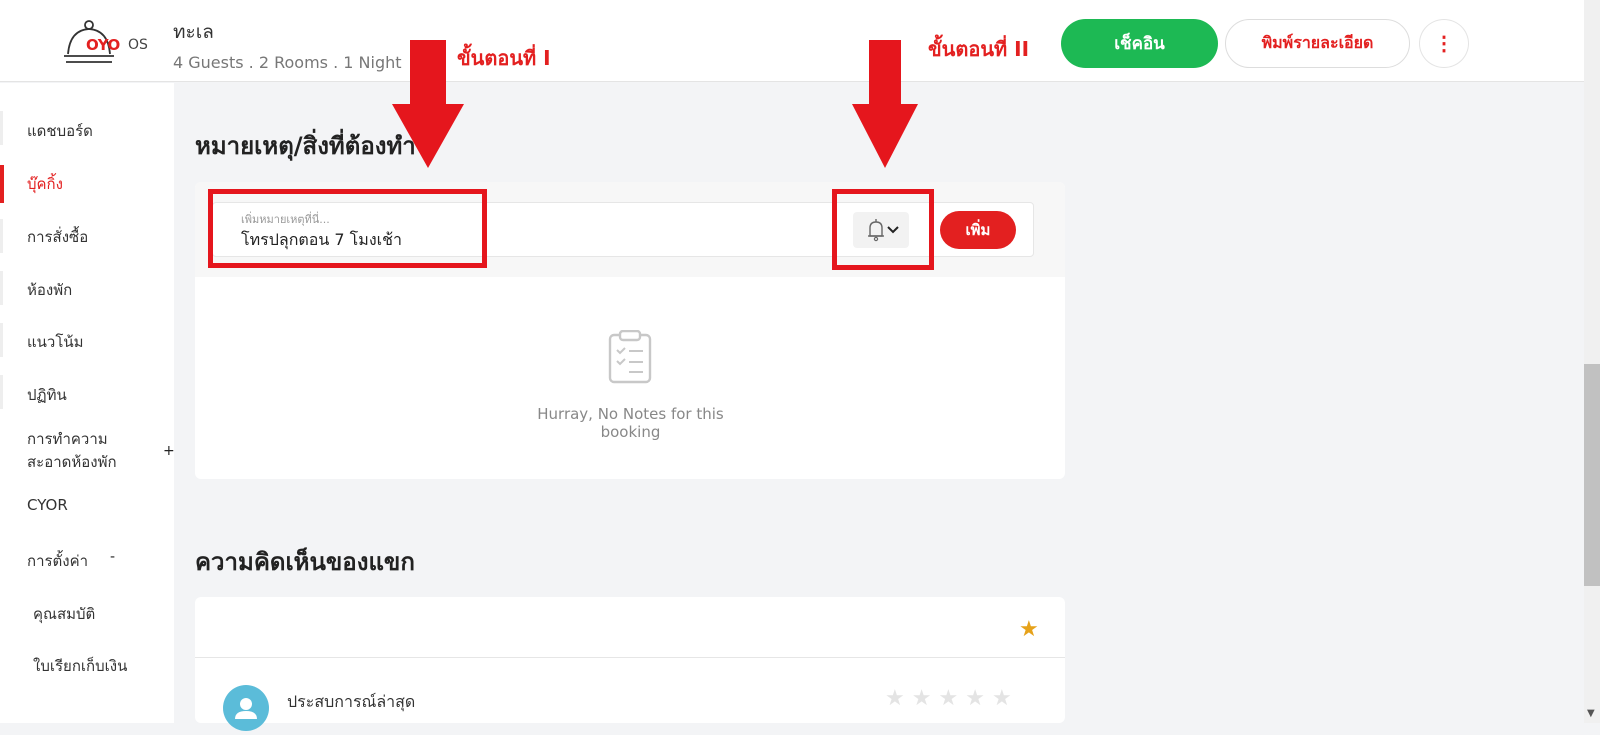  I want to click on step-two-highlight-box, so click(883, 229).